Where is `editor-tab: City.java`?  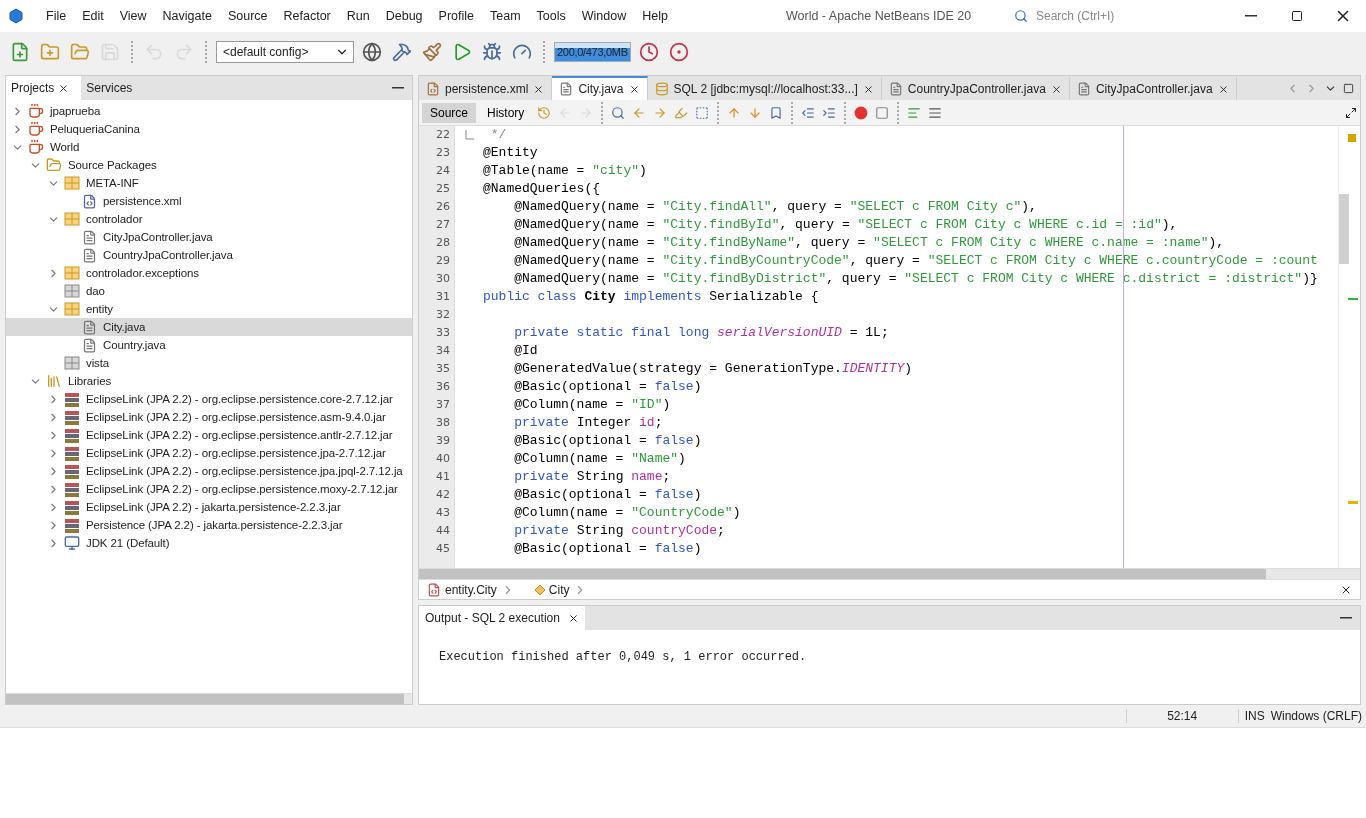 editor-tab: City.java is located at coordinates (600, 88).